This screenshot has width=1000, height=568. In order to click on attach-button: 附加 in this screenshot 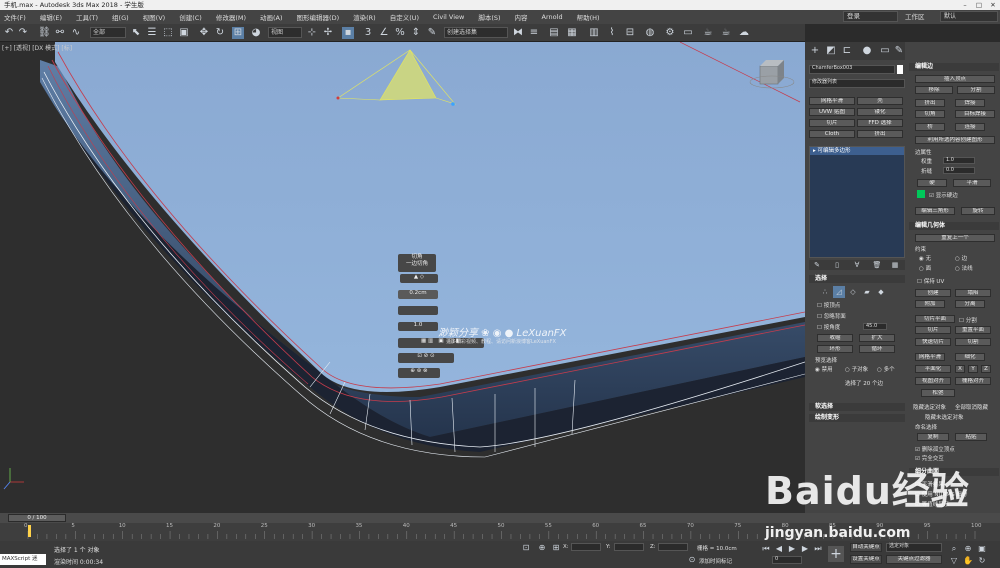, I will do `click(930, 304)`.